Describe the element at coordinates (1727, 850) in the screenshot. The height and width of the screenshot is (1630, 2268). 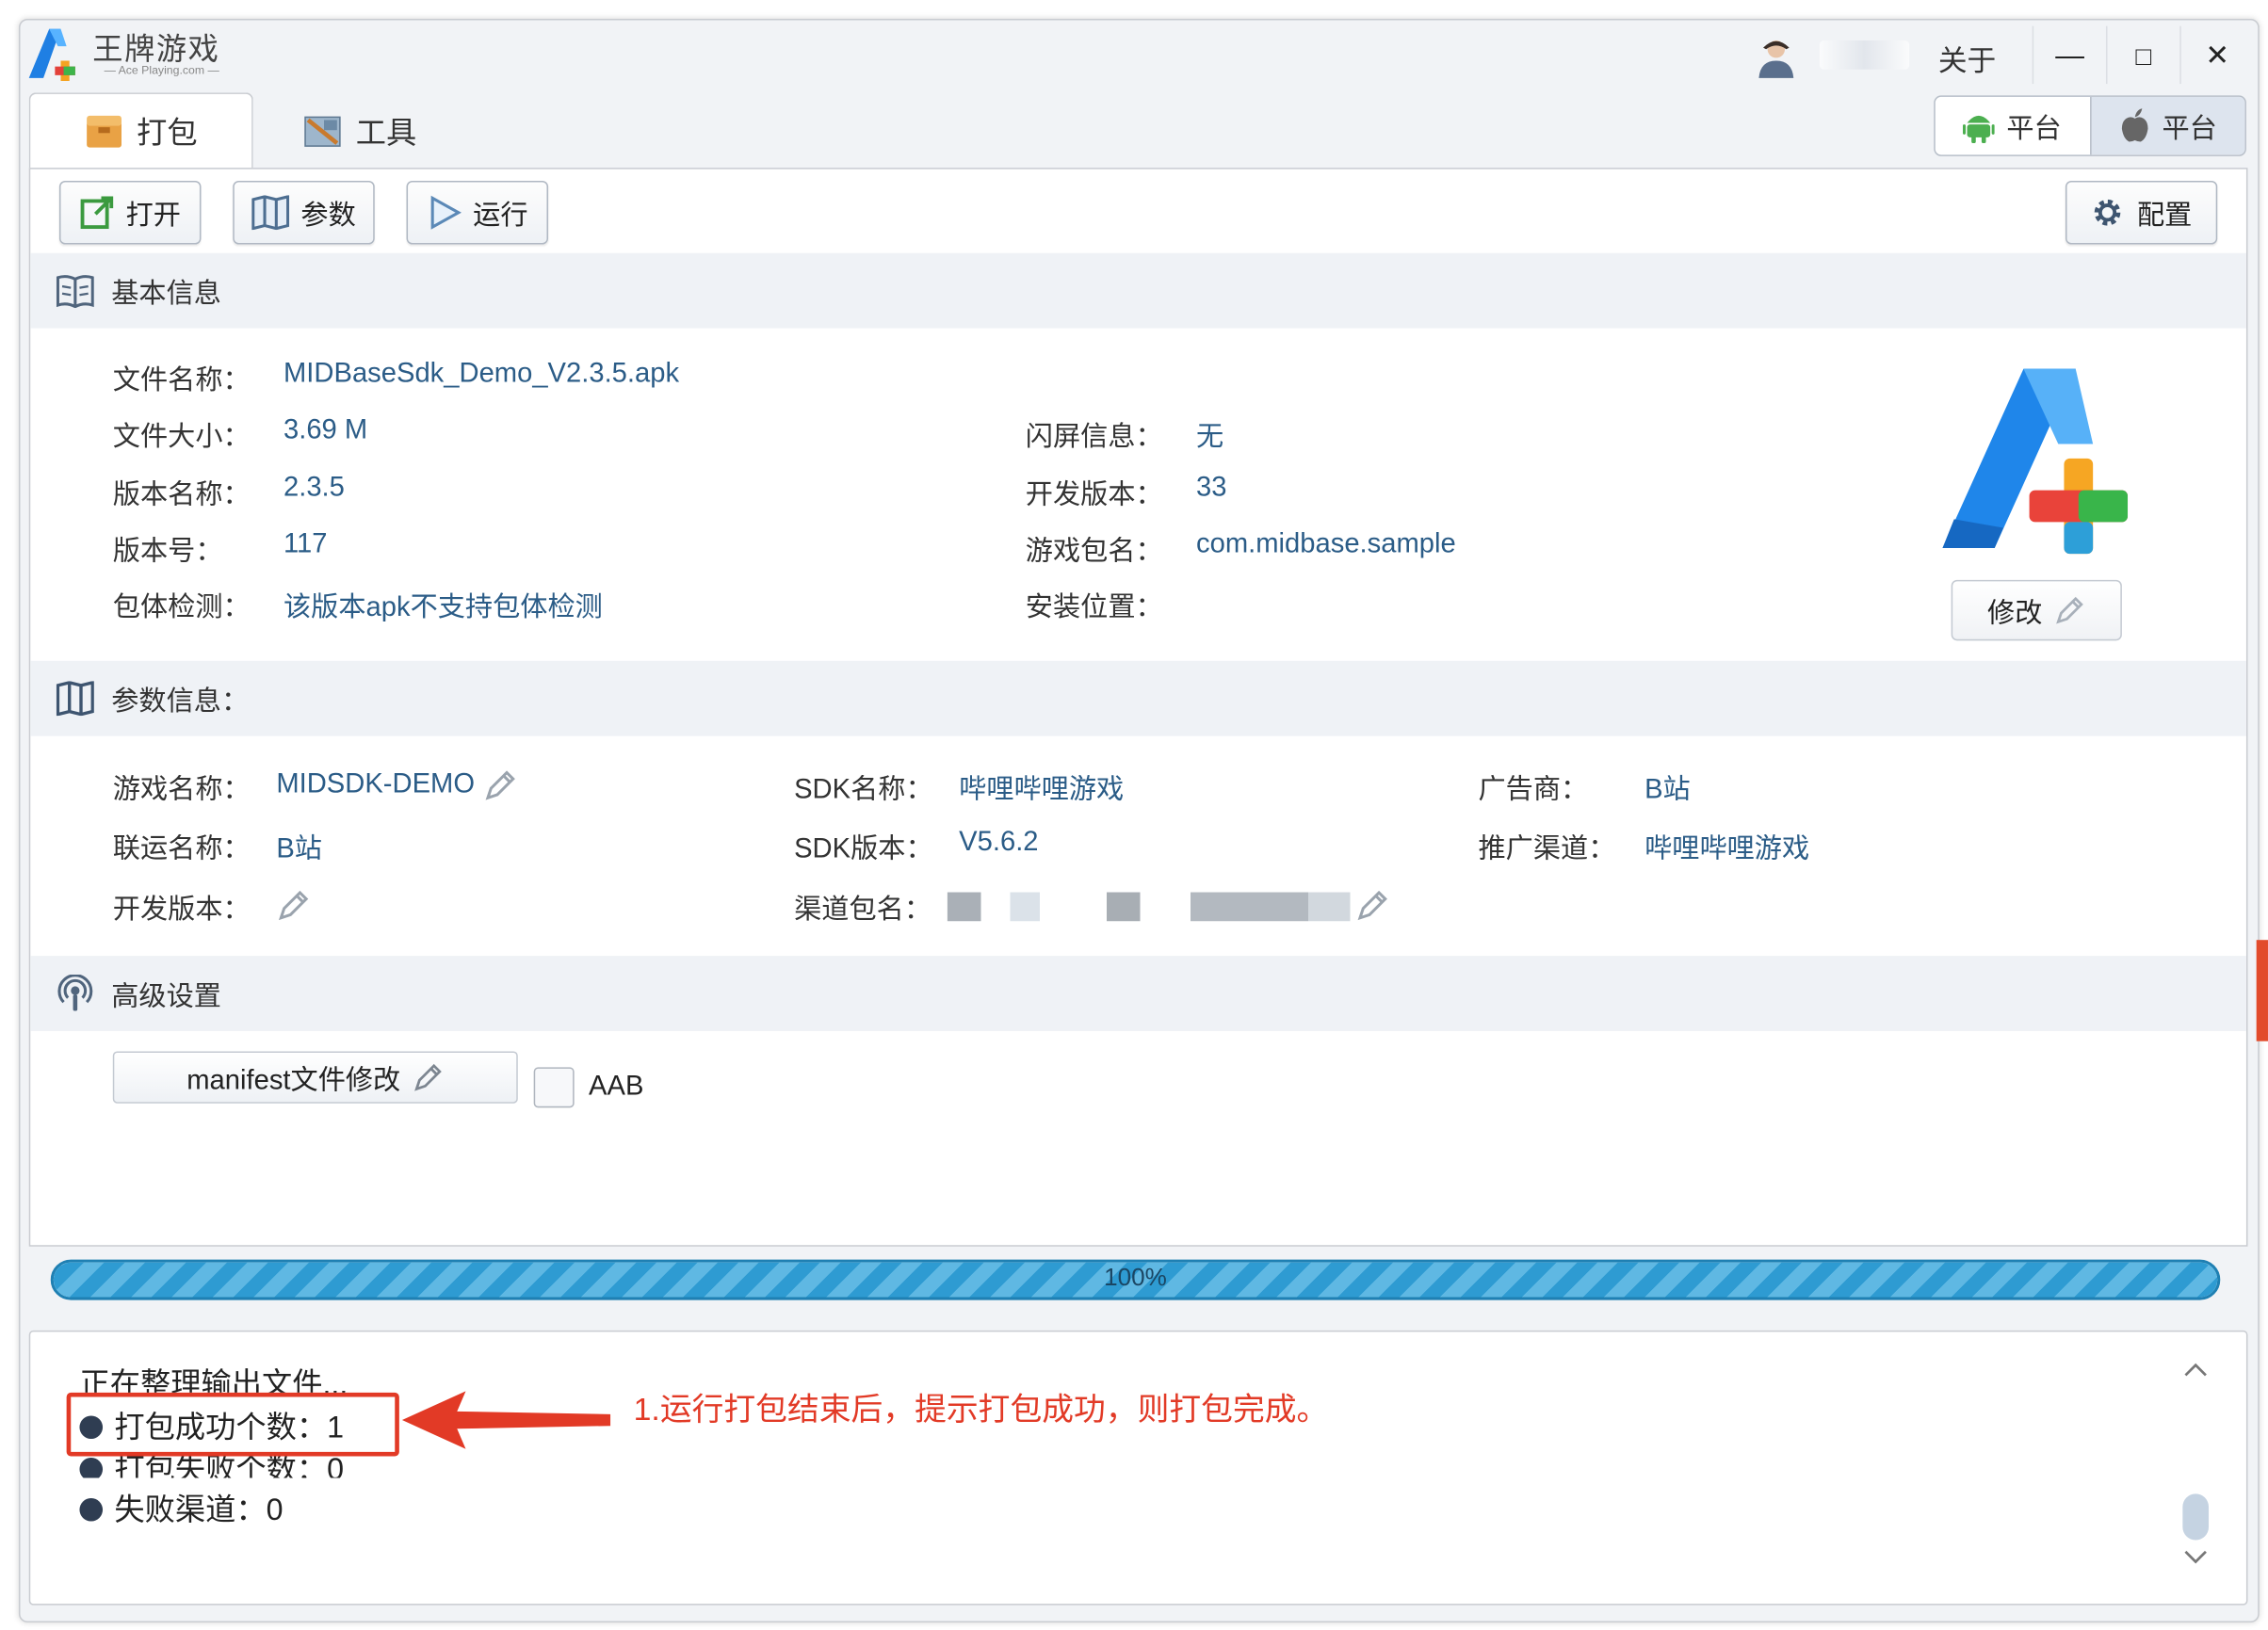
I see `promo-channel-value: 哔哩哔哩游戏` at that location.